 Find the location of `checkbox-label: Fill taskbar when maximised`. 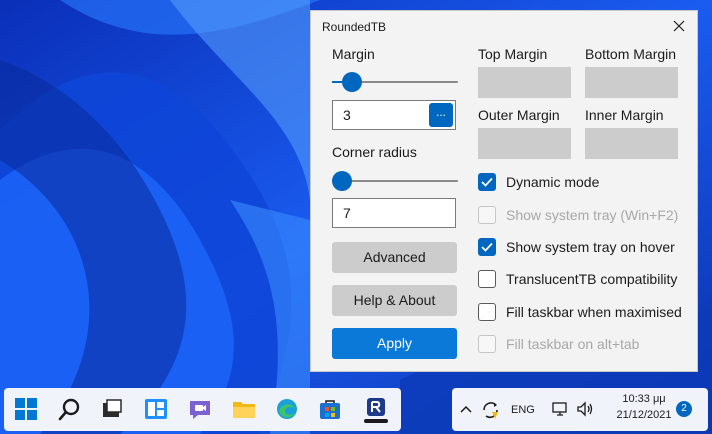

checkbox-label: Fill taskbar when maximised is located at coordinates (594, 312).